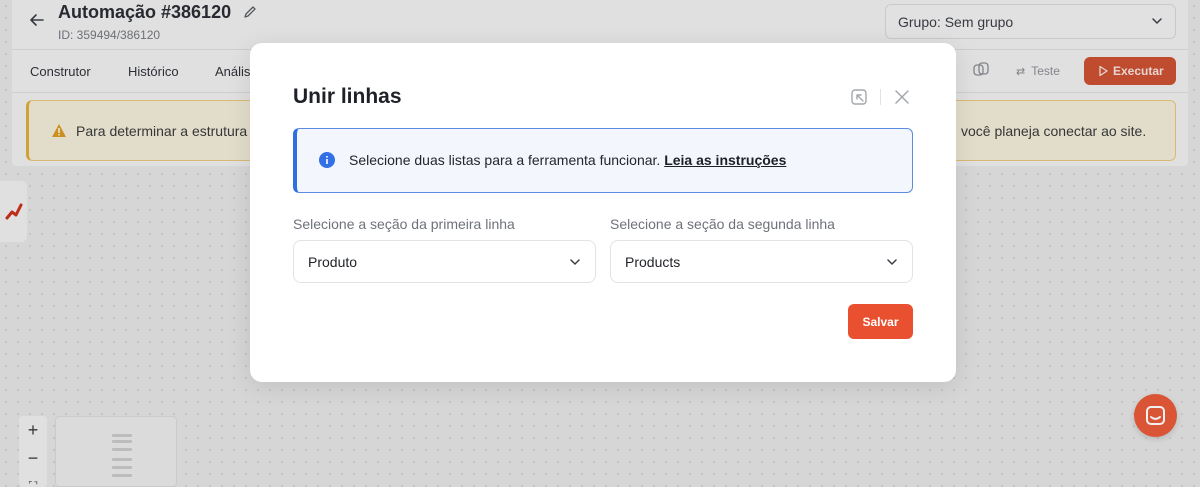  I want to click on expand-icon, so click(859, 97).